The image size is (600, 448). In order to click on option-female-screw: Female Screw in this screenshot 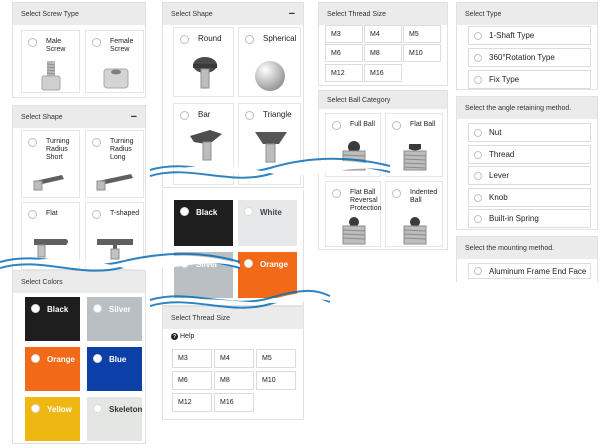, I will do `click(114, 61)`.